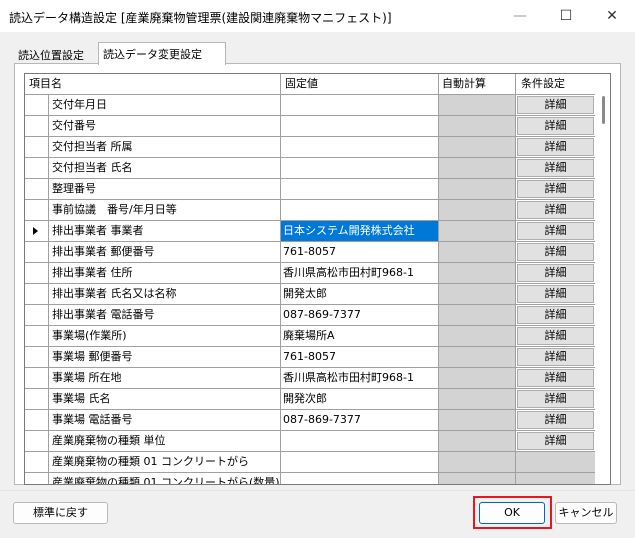 This screenshot has width=635, height=538. Describe the element at coordinates (165, 189) in the screenshot. I see `item-name-cell: 整理番号` at that location.